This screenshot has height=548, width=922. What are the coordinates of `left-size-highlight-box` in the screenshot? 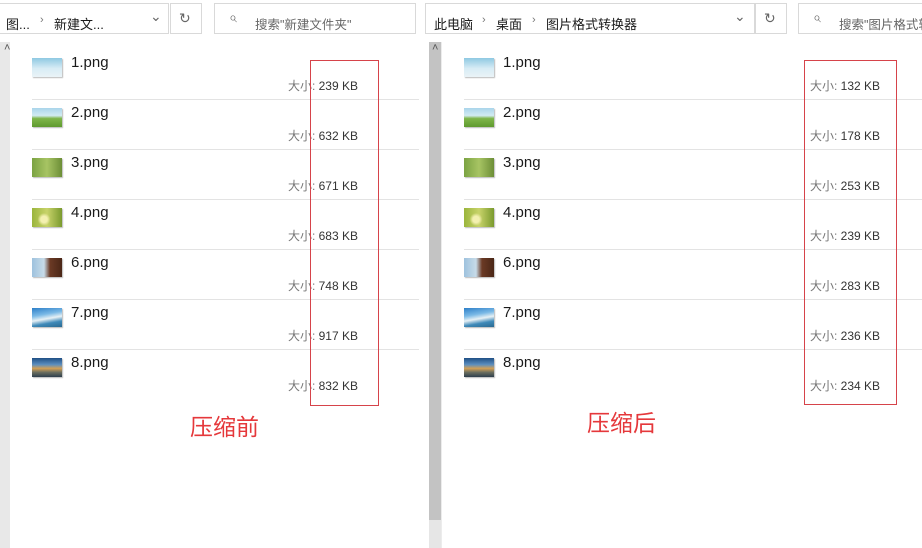 It's located at (344, 233).